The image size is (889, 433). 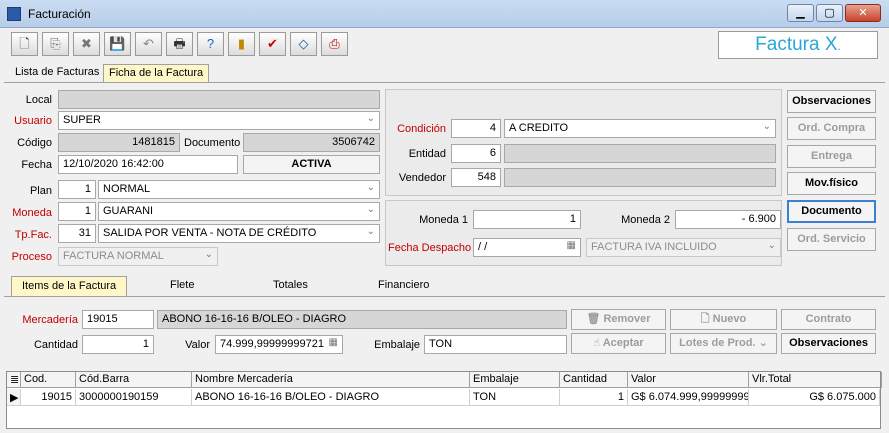 What do you see at coordinates (640, 177) in the screenshot?
I see `vendedor-name-field` at bounding box center [640, 177].